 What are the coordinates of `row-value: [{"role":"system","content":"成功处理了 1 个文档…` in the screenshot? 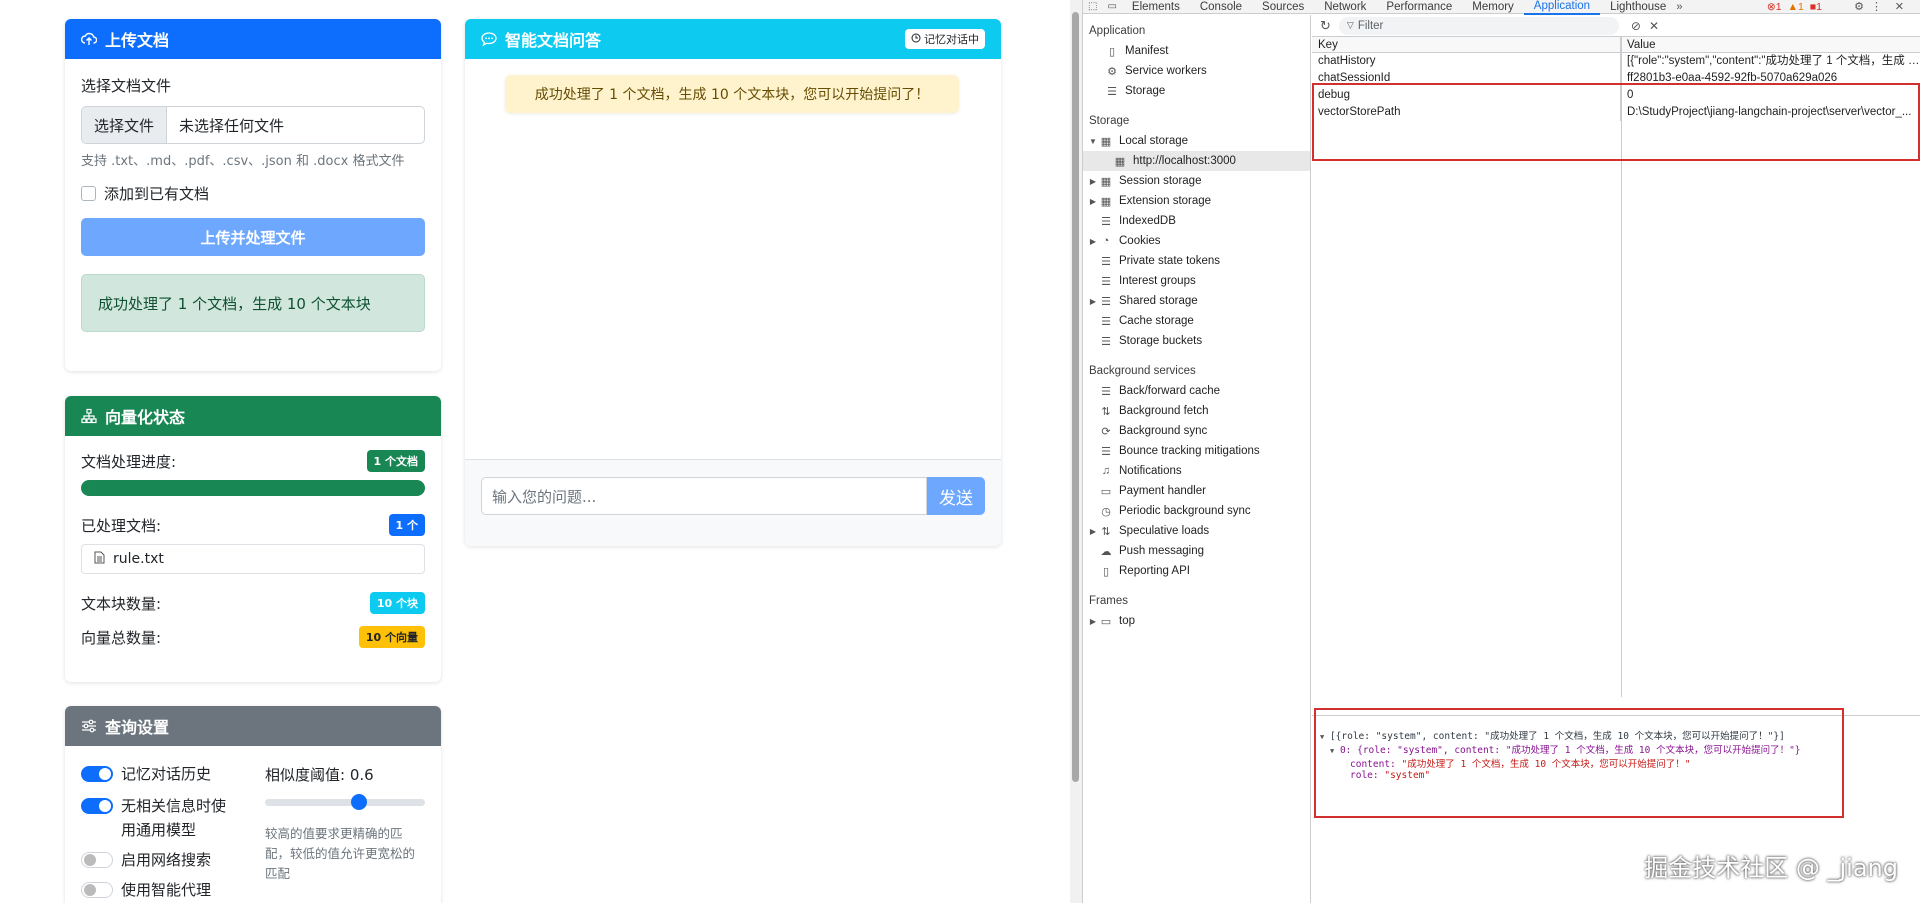 It's located at (1773, 61).